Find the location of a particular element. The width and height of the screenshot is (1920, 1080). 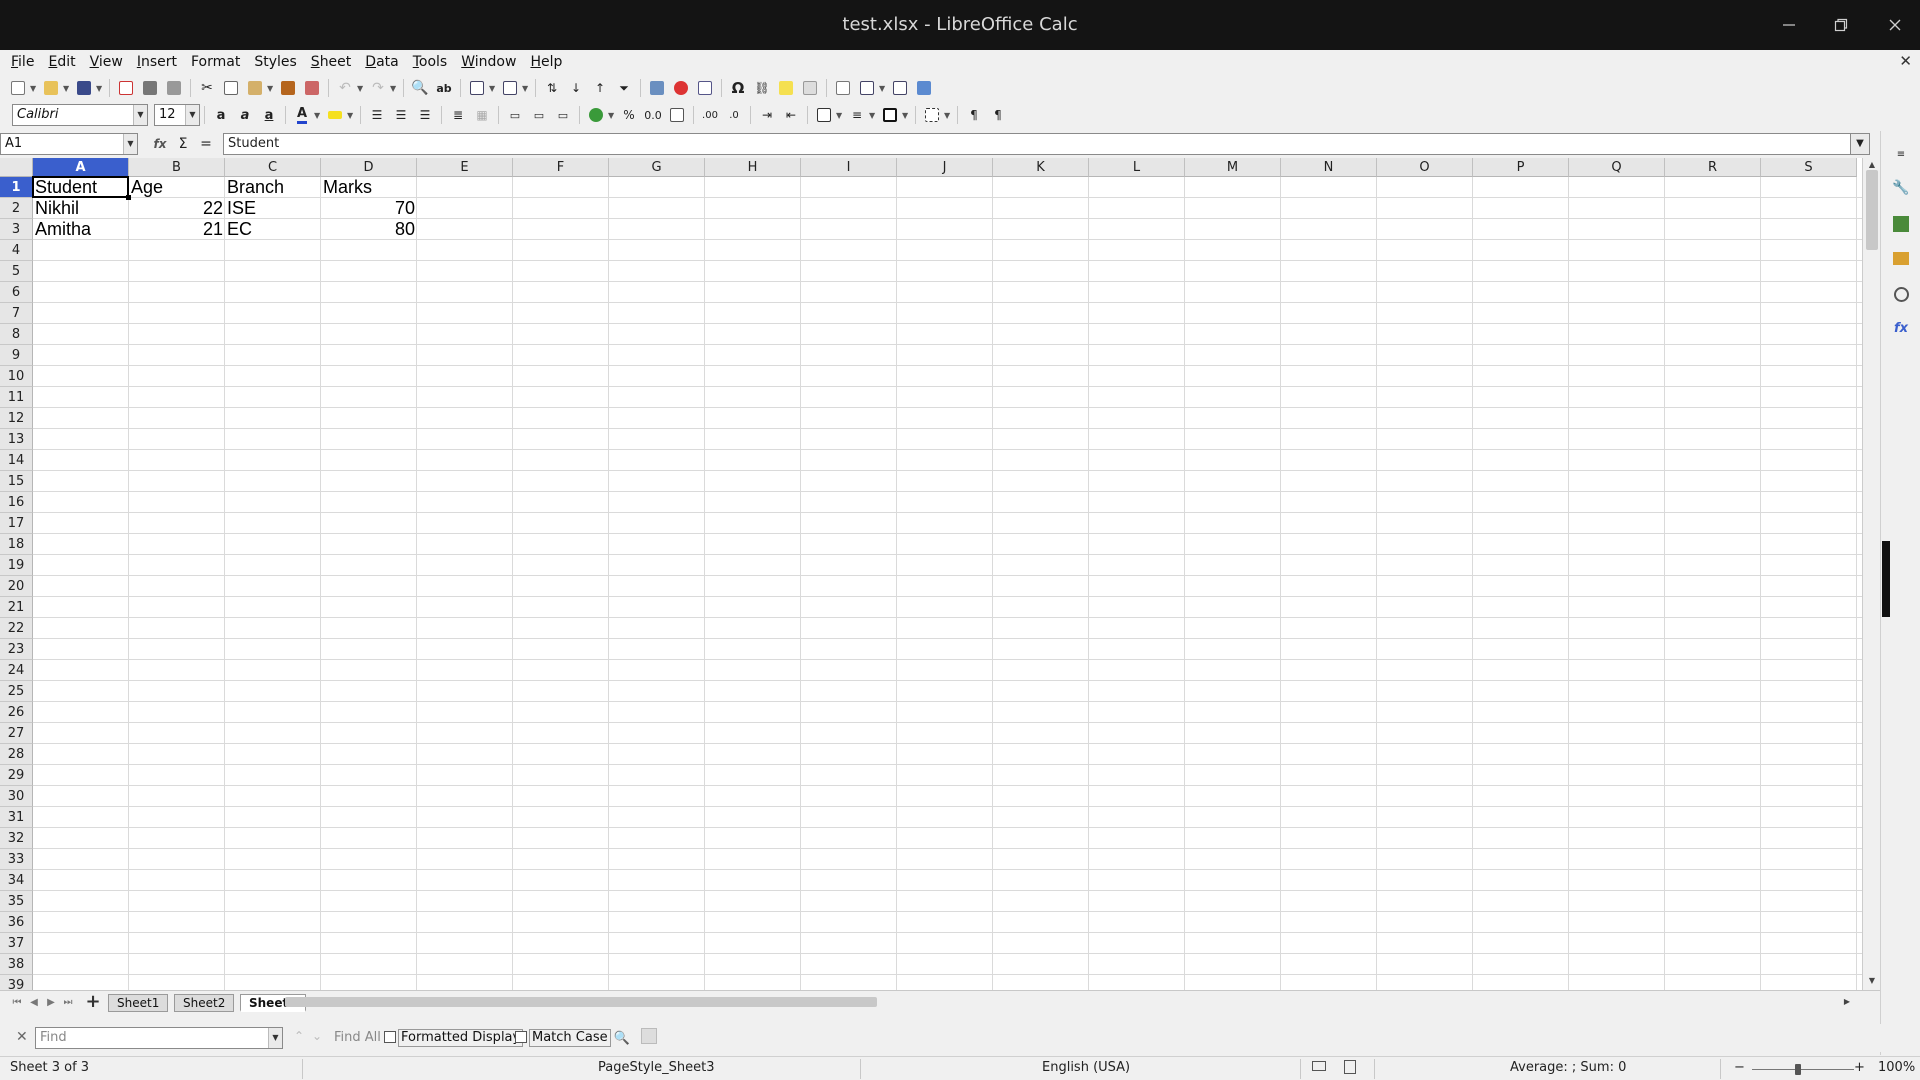

insert-image-icon is located at coordinates (657, 88).